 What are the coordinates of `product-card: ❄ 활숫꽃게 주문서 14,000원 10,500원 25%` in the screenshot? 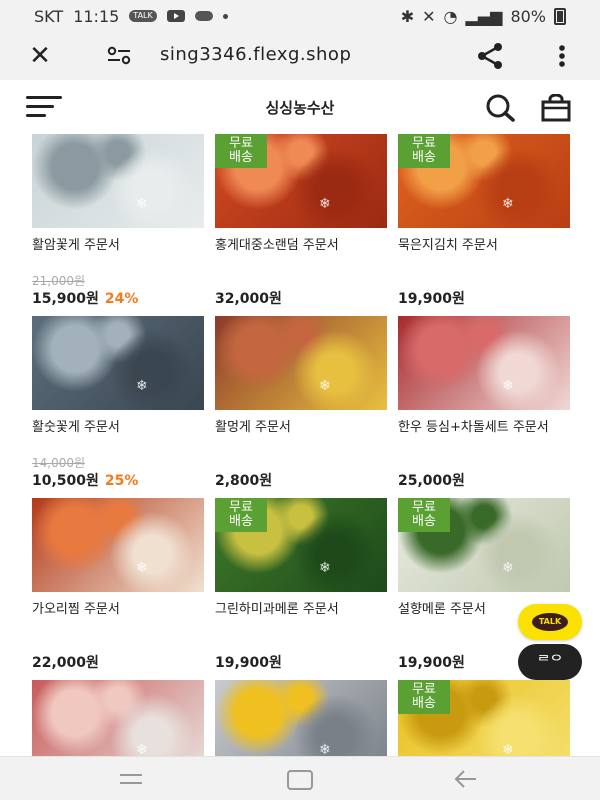 It's located at (118, 403).